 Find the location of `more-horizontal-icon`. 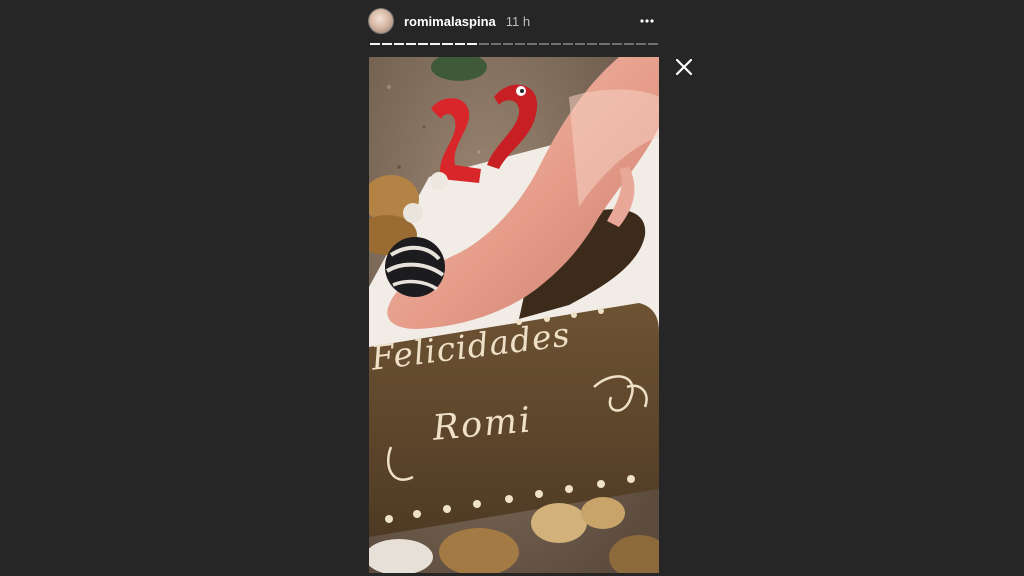

more-horizontal-icon is located at coordinates (647, 21).